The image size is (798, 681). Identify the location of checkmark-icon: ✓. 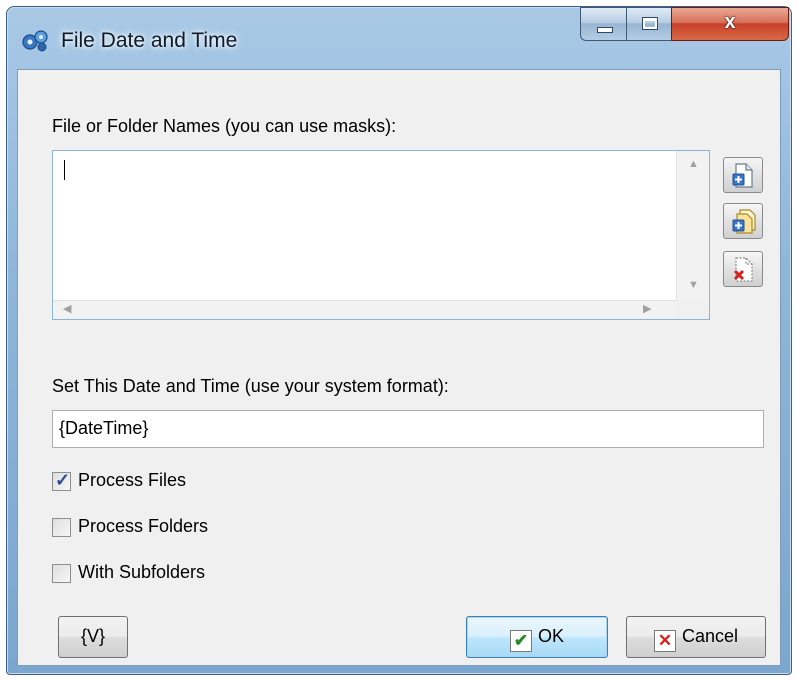
(63, 480).